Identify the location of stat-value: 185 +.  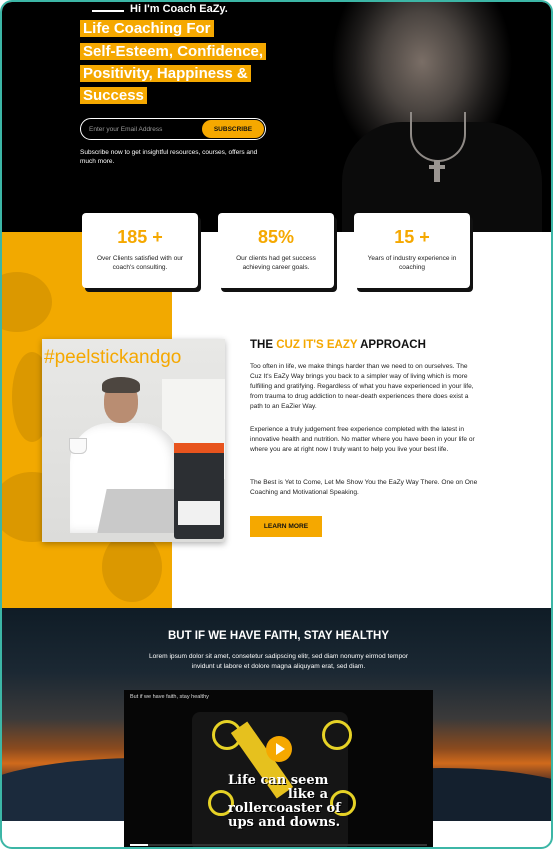
(140, 237).